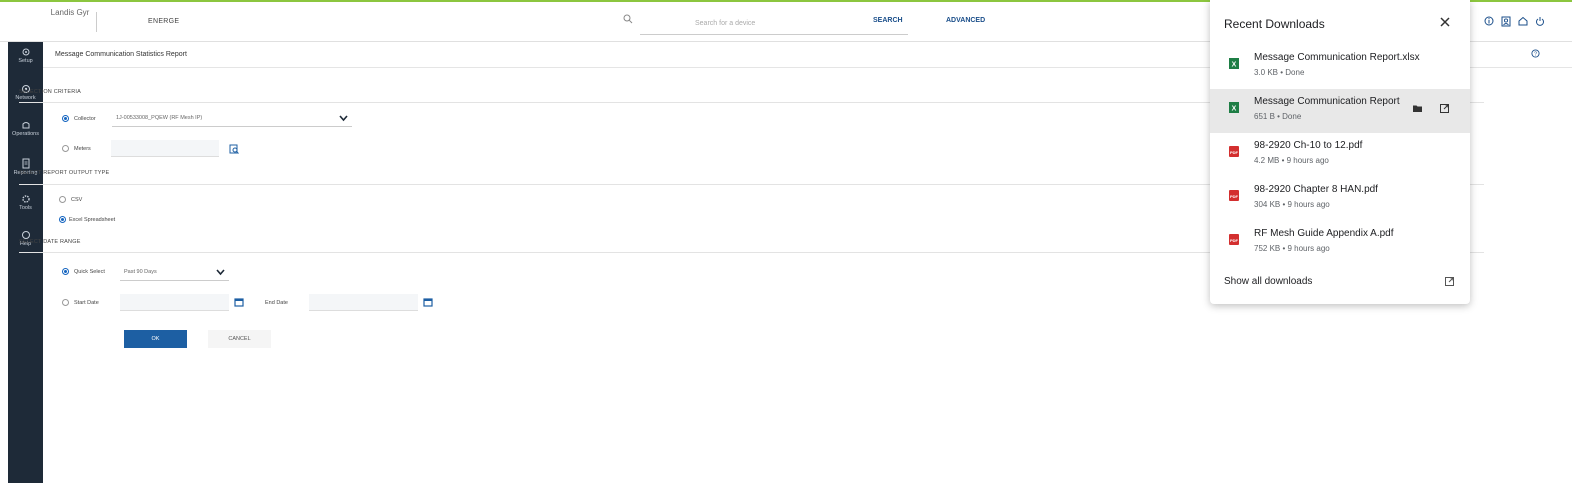  What do you see at coordinates (86, 303) in the screenshot?
I see `start-date-label: Start Date` at bounding box center [86, 303].